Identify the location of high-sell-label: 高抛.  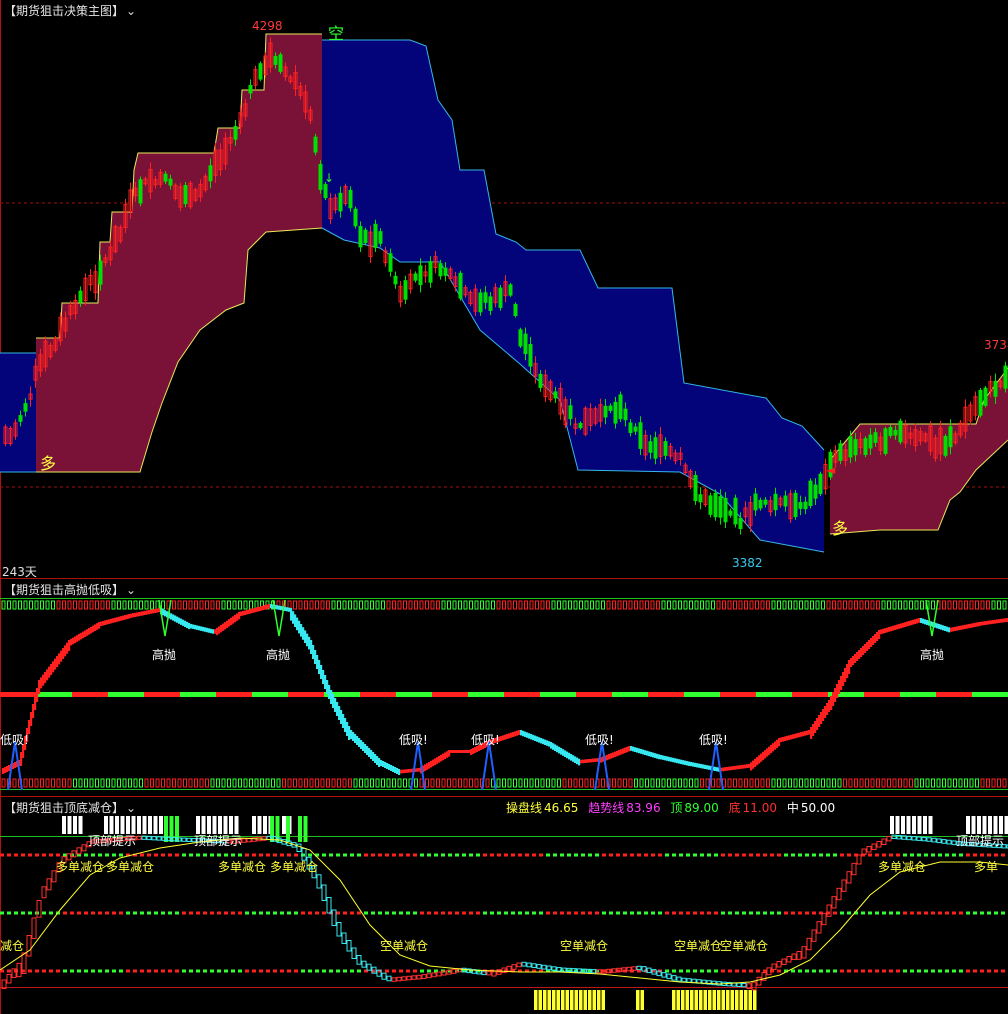
(278, 655).